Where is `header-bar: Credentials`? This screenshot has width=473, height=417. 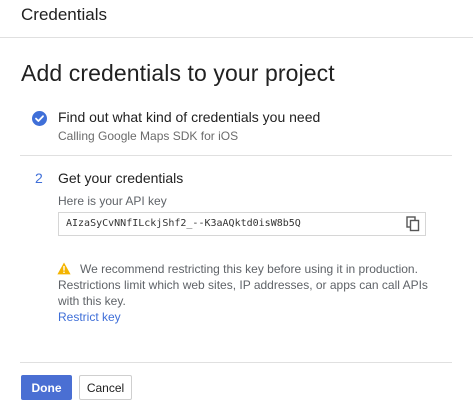 header-bar: Credentials is located at coordinates (236, 19).